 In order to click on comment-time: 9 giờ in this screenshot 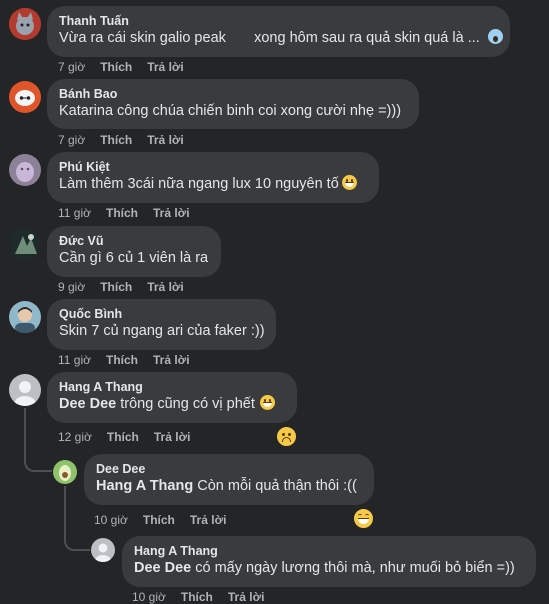, I will do `click(71, 287)`.